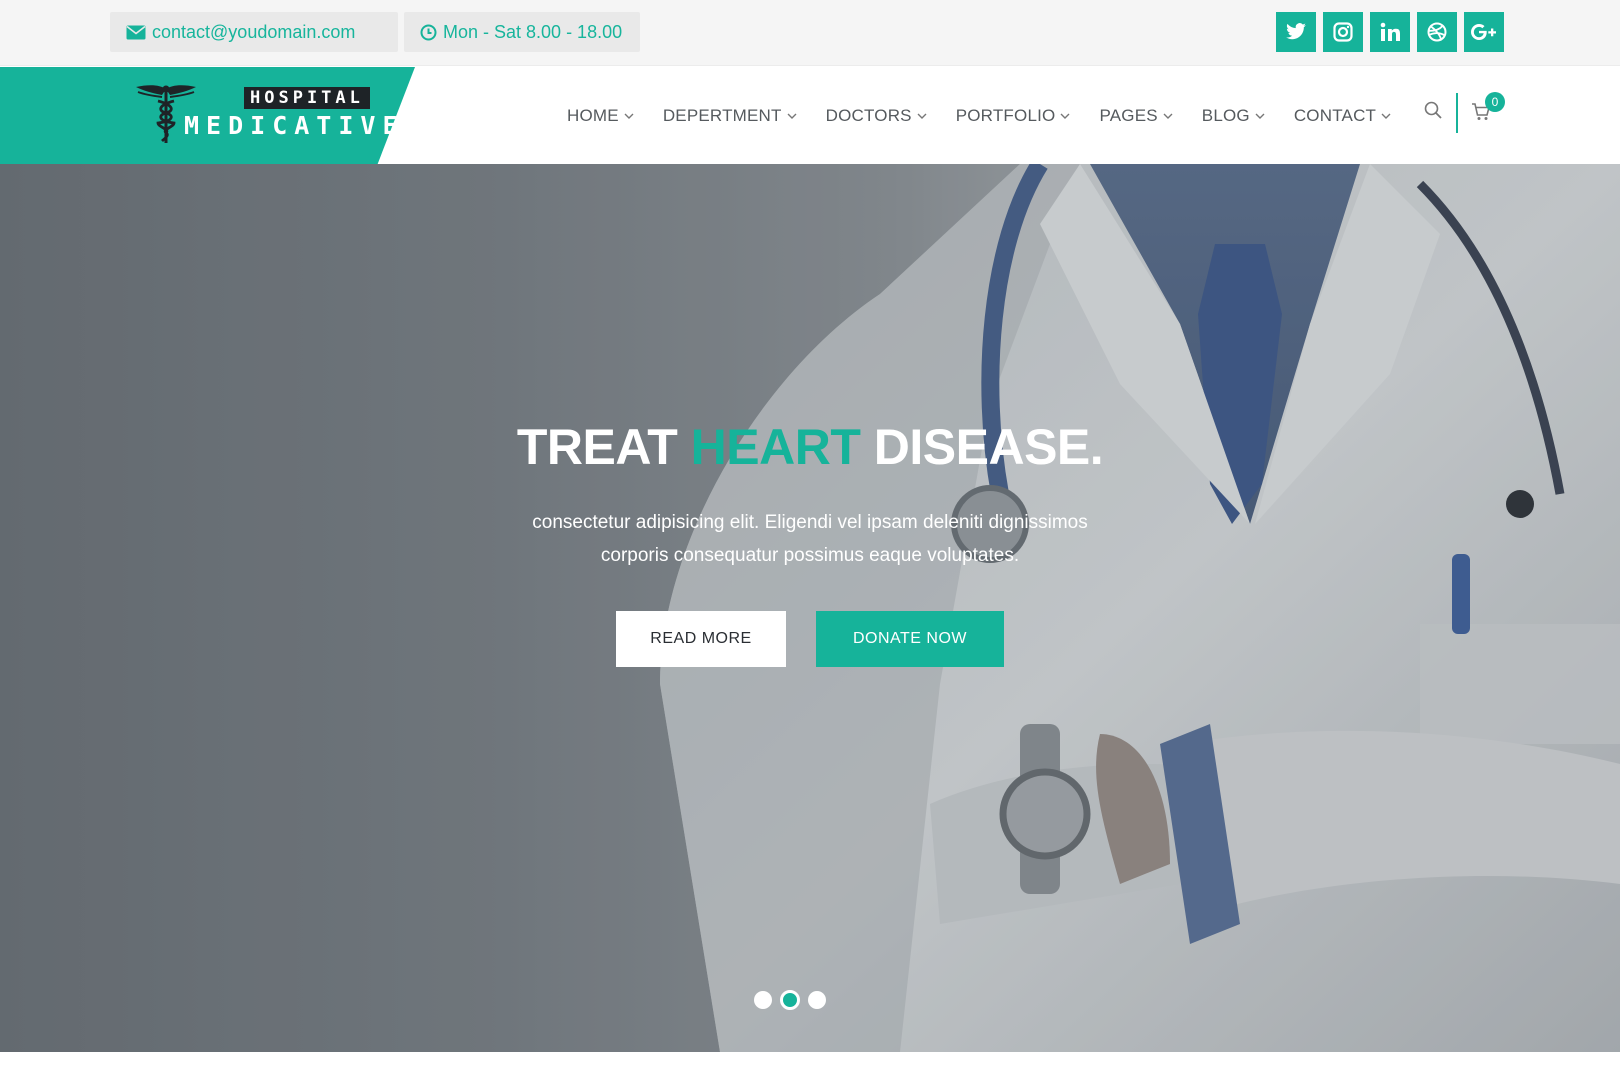  I want to click on contact-email-chip: contact@youdomain.com, so click(254, 32).